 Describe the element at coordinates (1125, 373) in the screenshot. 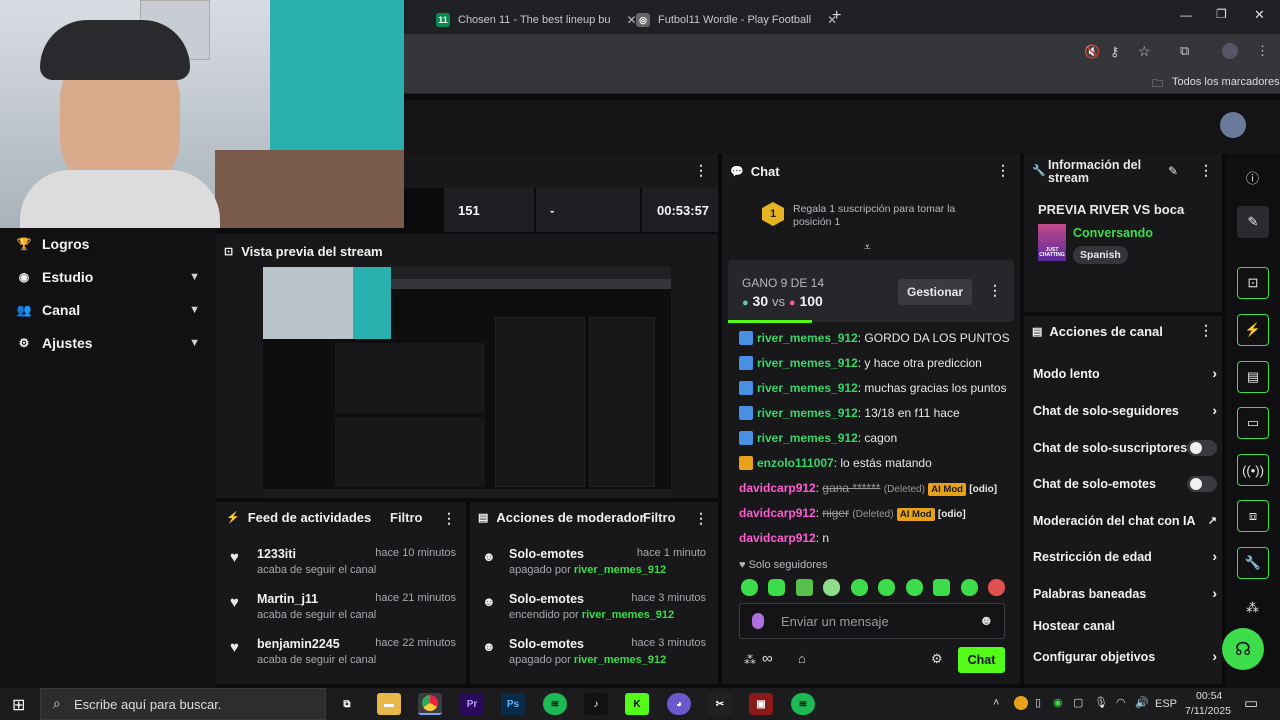

I see `action-slow-mode: Modo lento ›` at that location.